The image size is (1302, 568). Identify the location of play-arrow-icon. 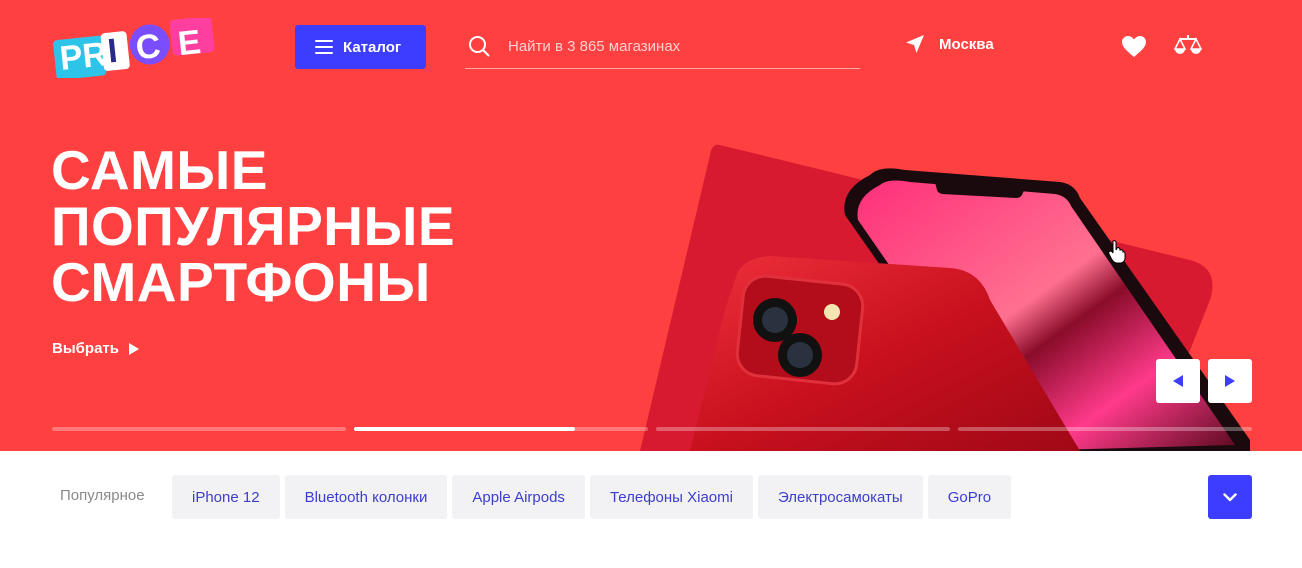
(133, 348).